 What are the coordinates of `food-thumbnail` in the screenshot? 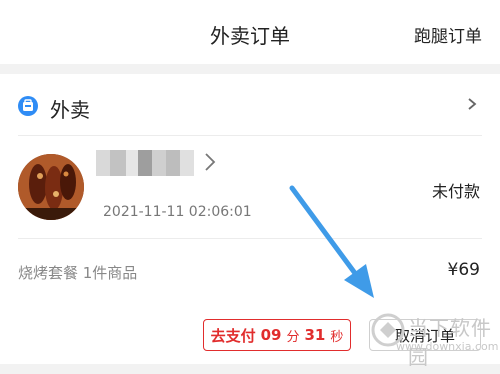 It's located at (51, 187).